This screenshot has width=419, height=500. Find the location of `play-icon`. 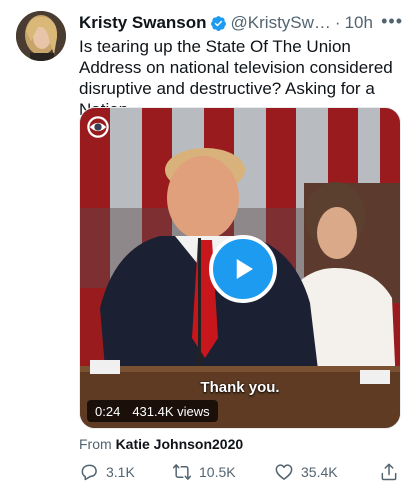

play-icon is located at coordinates (244, 269).